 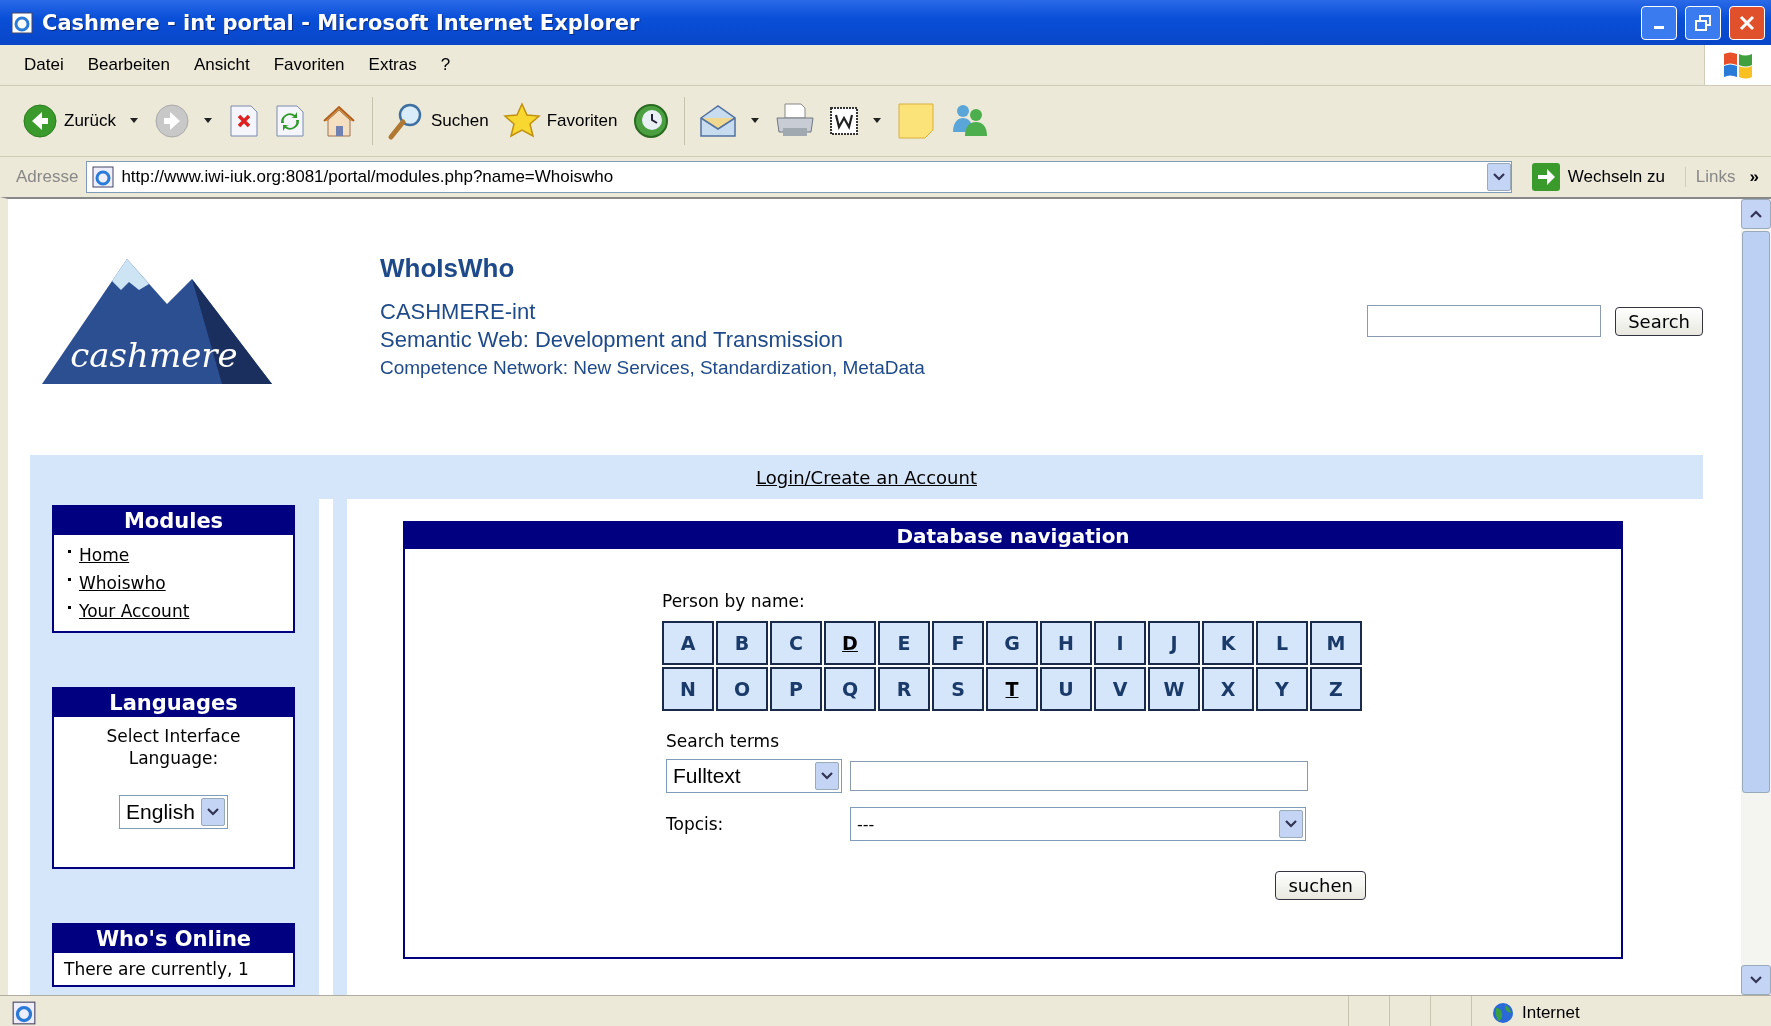 I want to click on letter-button: A, so click(x=688, y=643).